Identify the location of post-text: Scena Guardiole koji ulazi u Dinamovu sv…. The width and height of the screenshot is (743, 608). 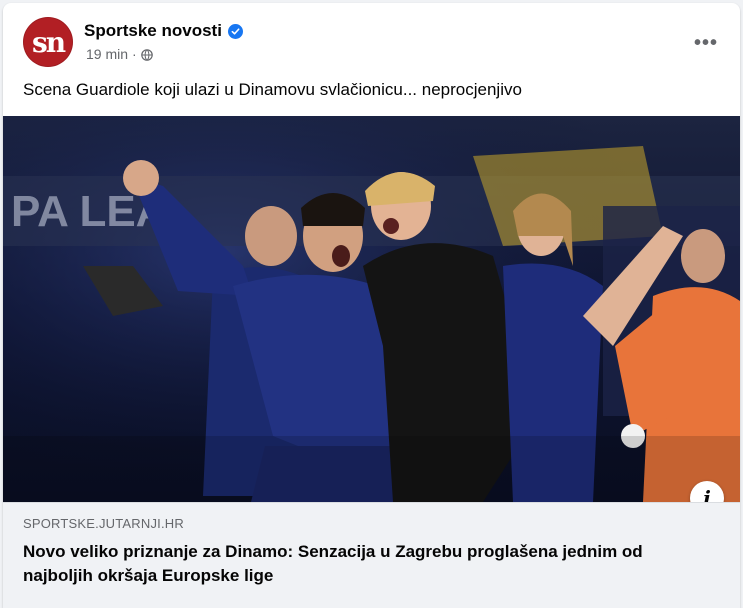
(272, 89).